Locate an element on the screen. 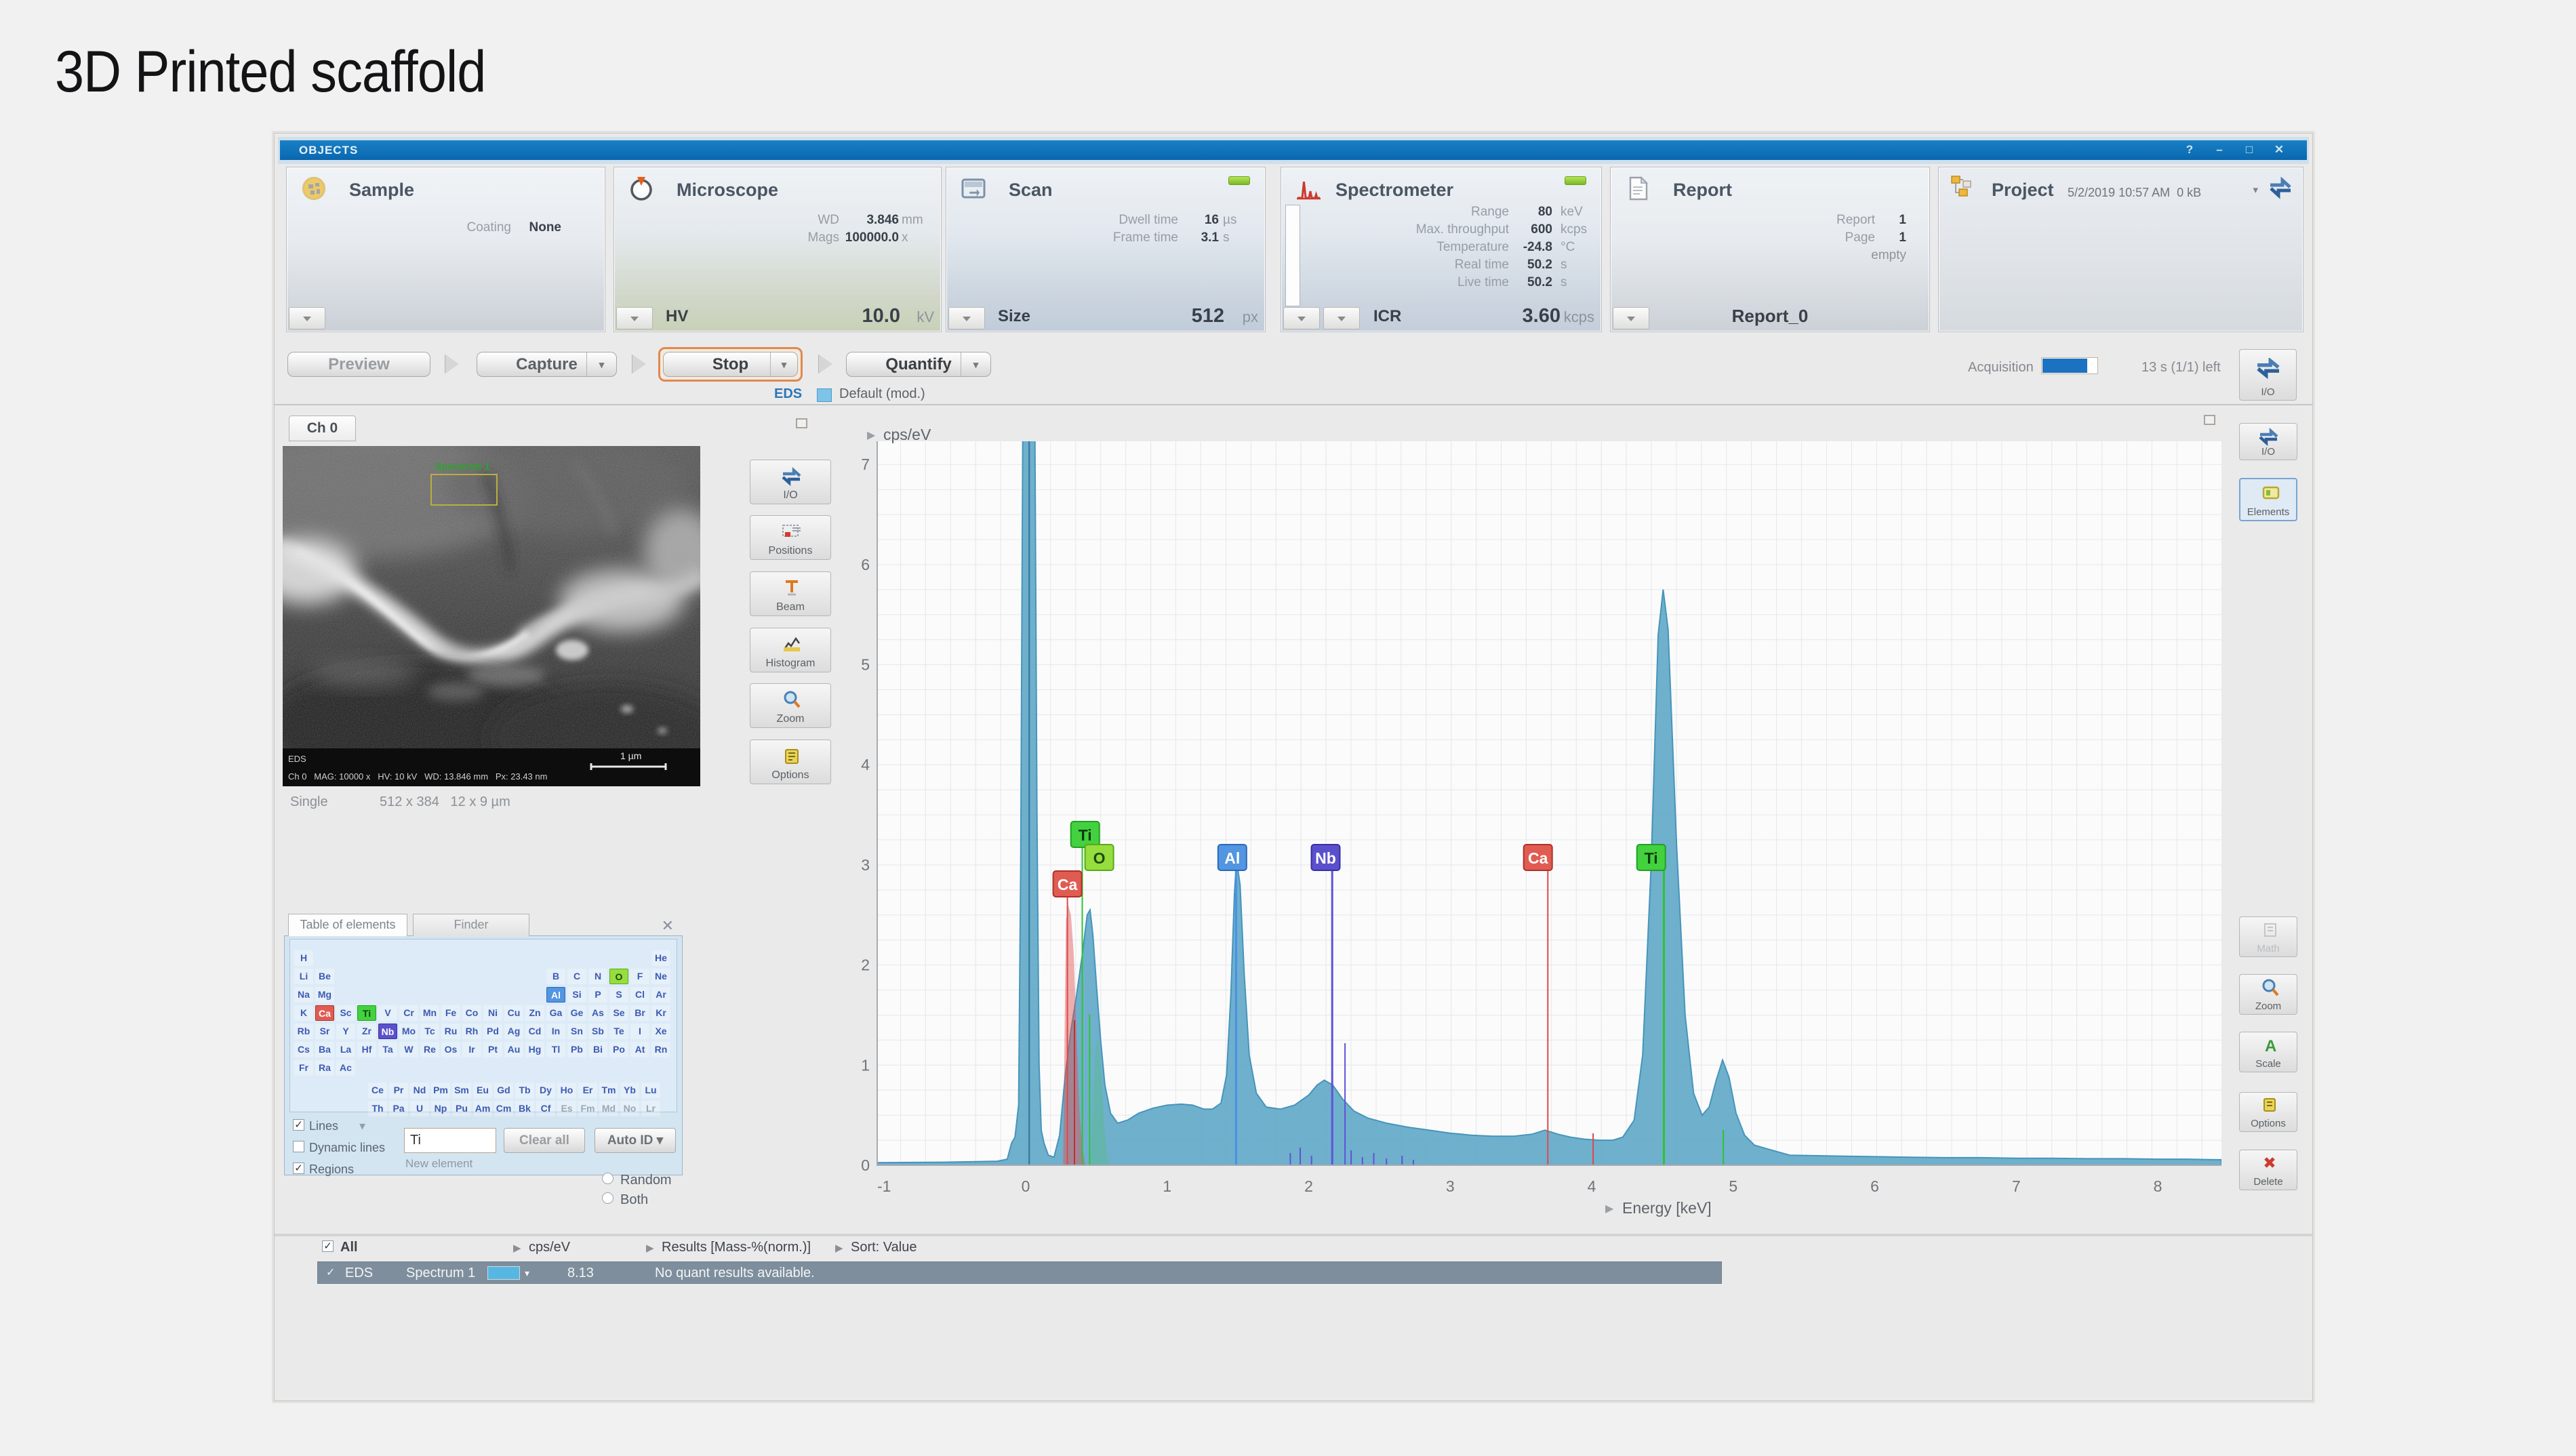 This screenshot has height=1456, width=2576. svg-text: cps/eV is located at coordinates (907, 434).